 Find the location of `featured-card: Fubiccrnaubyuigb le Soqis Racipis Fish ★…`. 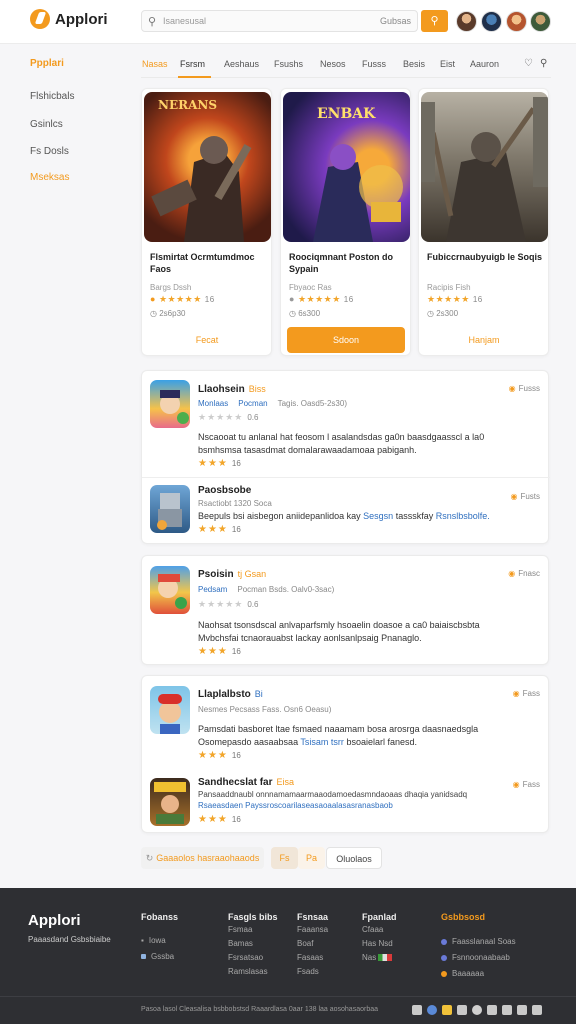

featured-card: Fubiccrnaubyuigb le Soqis Racipis Fish ★… is located at coordinates (483, 222).